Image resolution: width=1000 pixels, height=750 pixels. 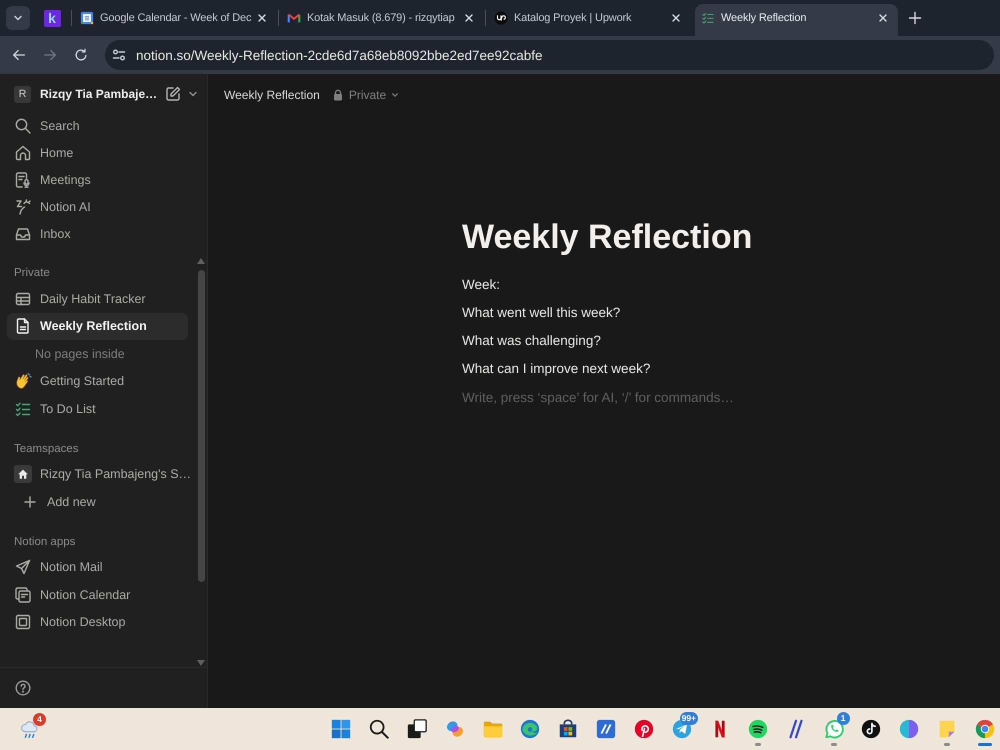 What do you see at coordinates (97, 502) in the screenshot?
I see `add-new-button: Add new` at bounding box center [97, 502].